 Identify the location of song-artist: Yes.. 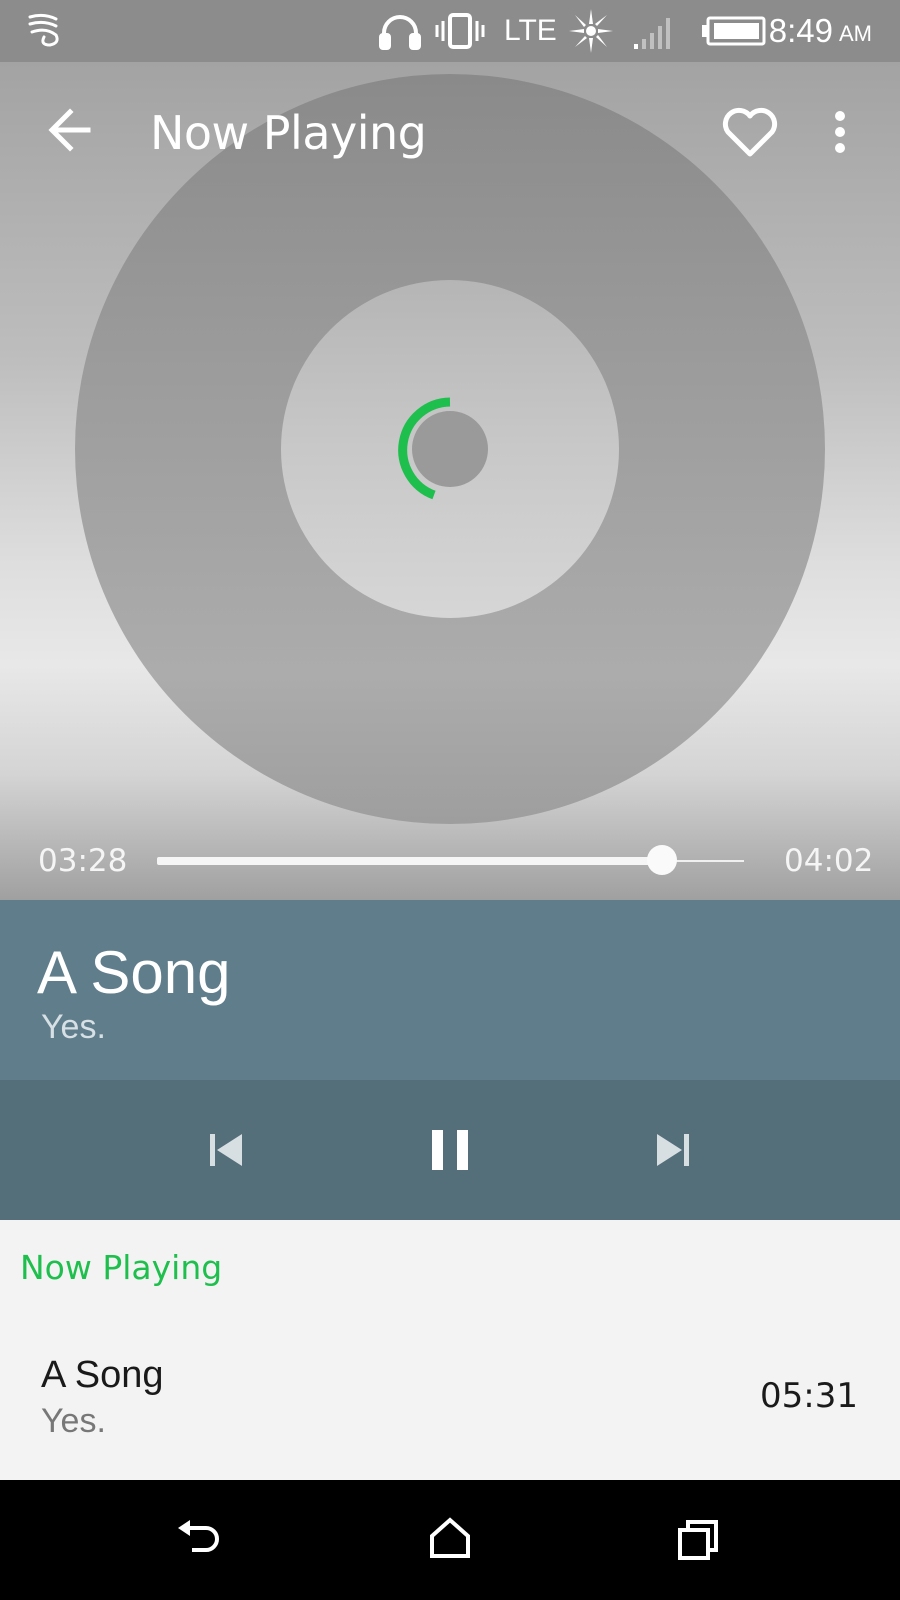
(73, 1027).